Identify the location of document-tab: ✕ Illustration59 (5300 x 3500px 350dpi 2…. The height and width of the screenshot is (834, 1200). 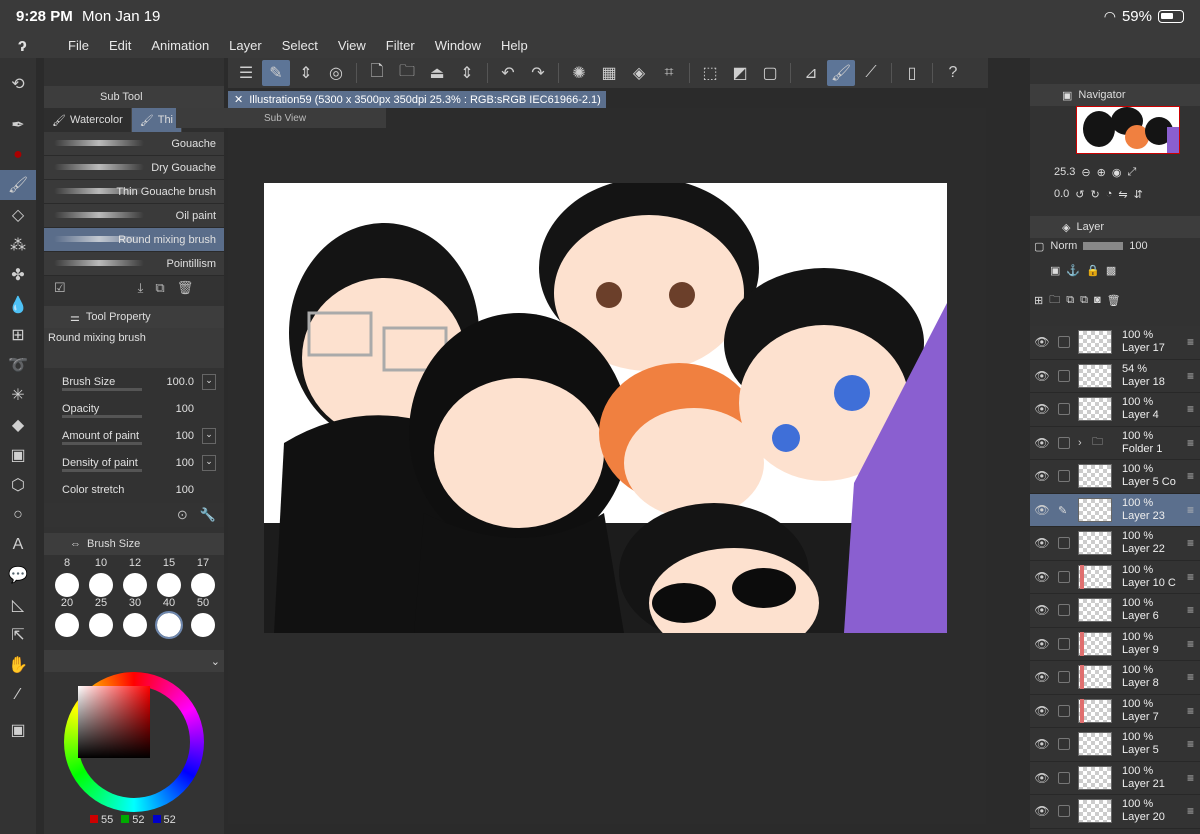
(417, 99).